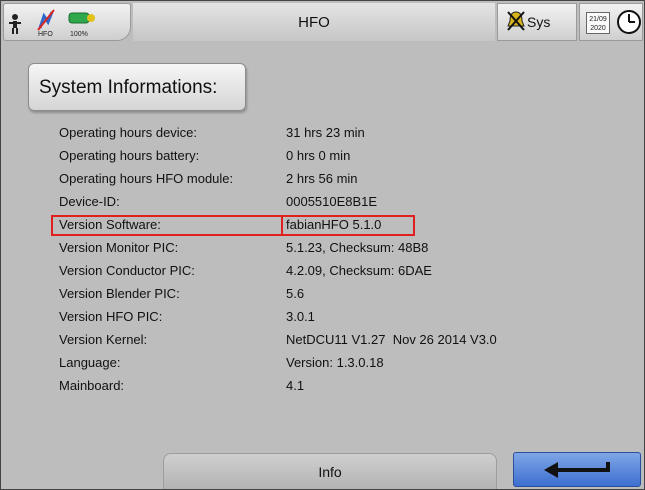 The image size is (645, 490). Describe the element at coordinates (322, 295) in the screenshot. I see `info-row: Version Blender PIC: 5.6` at that location.